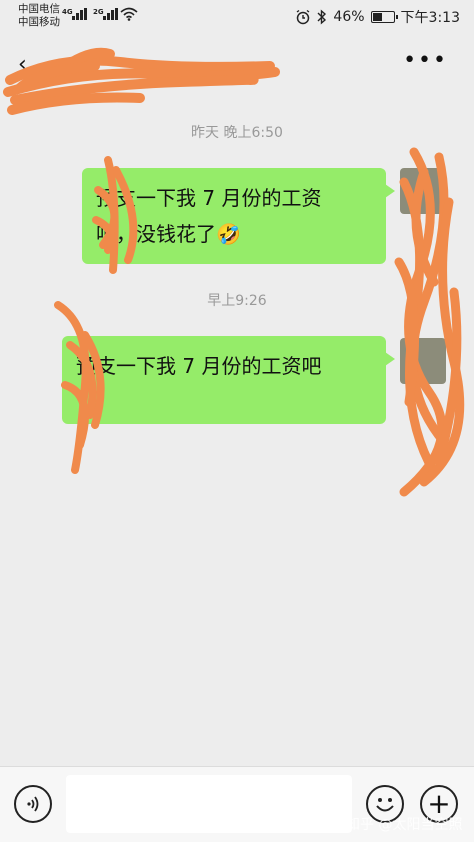 This screenshot has width=474, height=842. I want to click on voice-icon, so click(33, 804).